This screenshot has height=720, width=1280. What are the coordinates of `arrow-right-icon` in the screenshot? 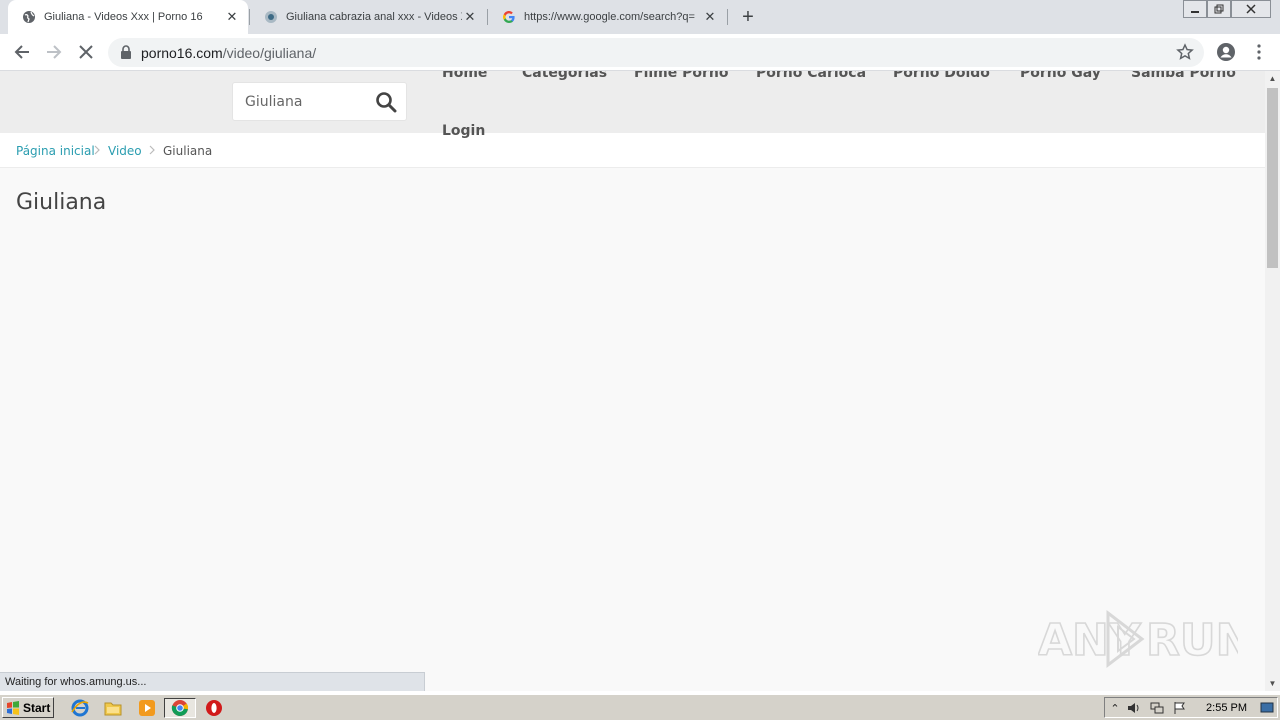 It's located at (54, 52).